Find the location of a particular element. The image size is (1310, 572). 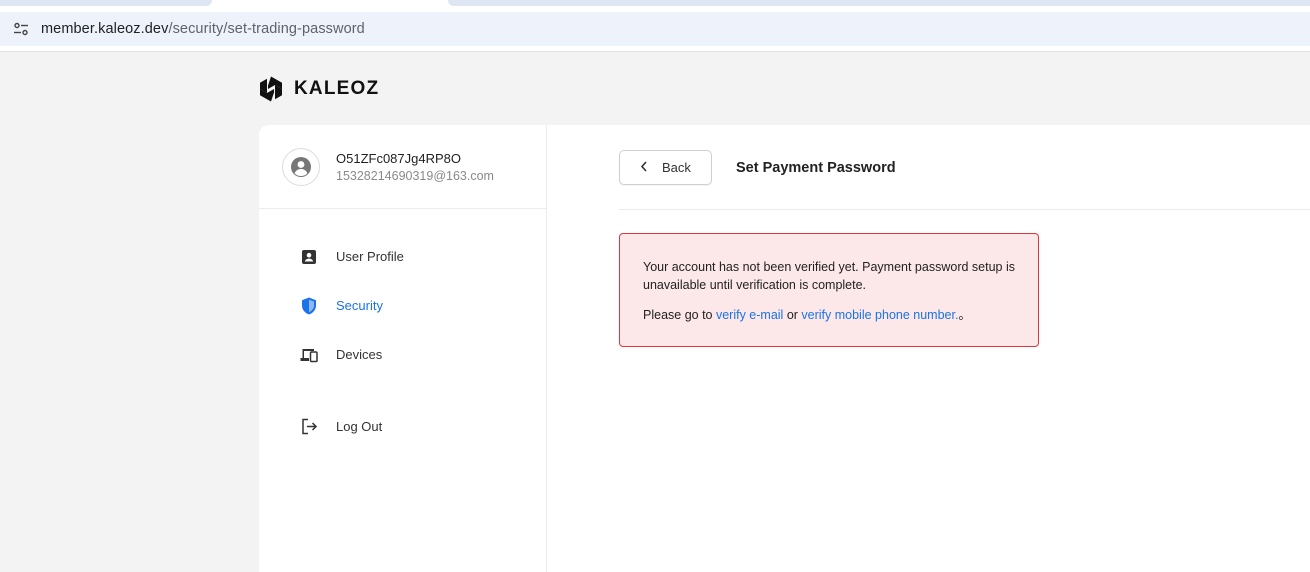

browser-tab-current is located at coordinates (330, 6).